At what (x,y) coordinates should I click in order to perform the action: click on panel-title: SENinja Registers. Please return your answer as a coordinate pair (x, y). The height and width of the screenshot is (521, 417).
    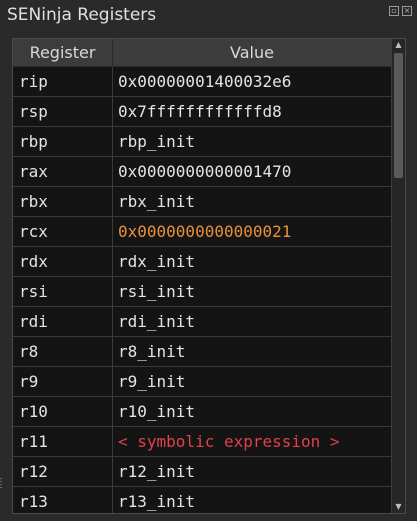
    Looking at the image, I should click on (82, 15).